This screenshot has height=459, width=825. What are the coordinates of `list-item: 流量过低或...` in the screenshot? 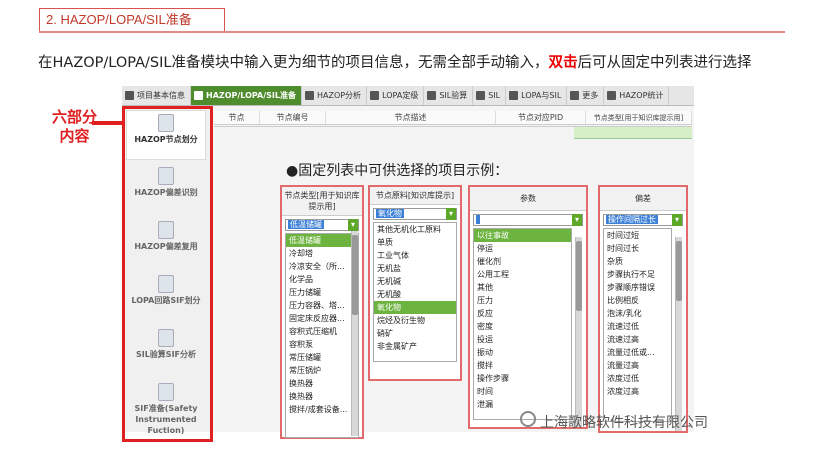 It's located at (637, 352).